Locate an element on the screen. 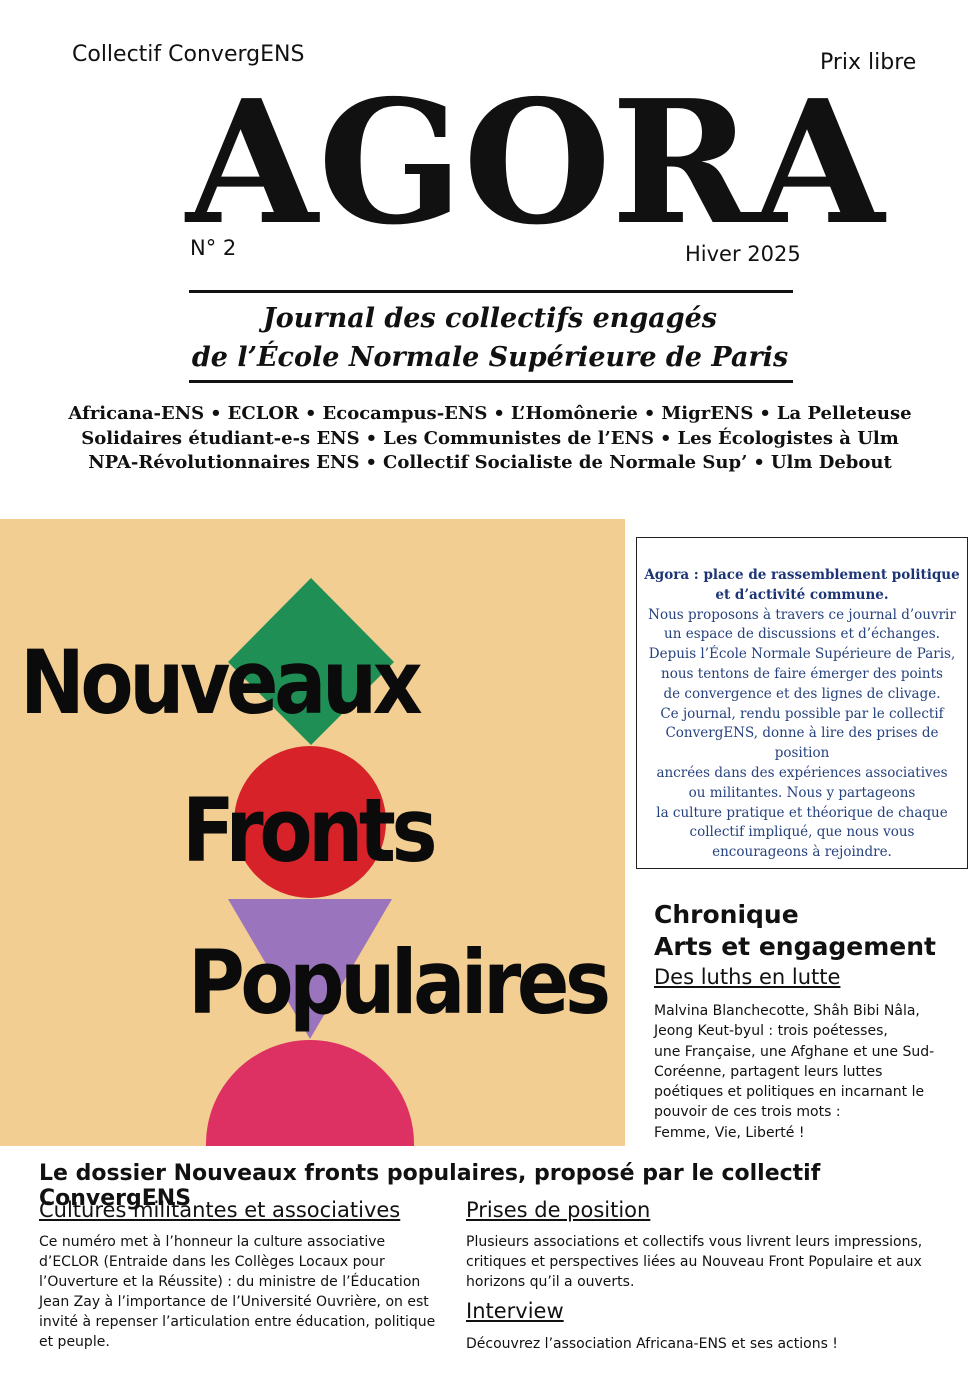 The width and height of the screenshot is (976, 1380). issue-season: Hiver 2025 is located at coordinates (743, 254).